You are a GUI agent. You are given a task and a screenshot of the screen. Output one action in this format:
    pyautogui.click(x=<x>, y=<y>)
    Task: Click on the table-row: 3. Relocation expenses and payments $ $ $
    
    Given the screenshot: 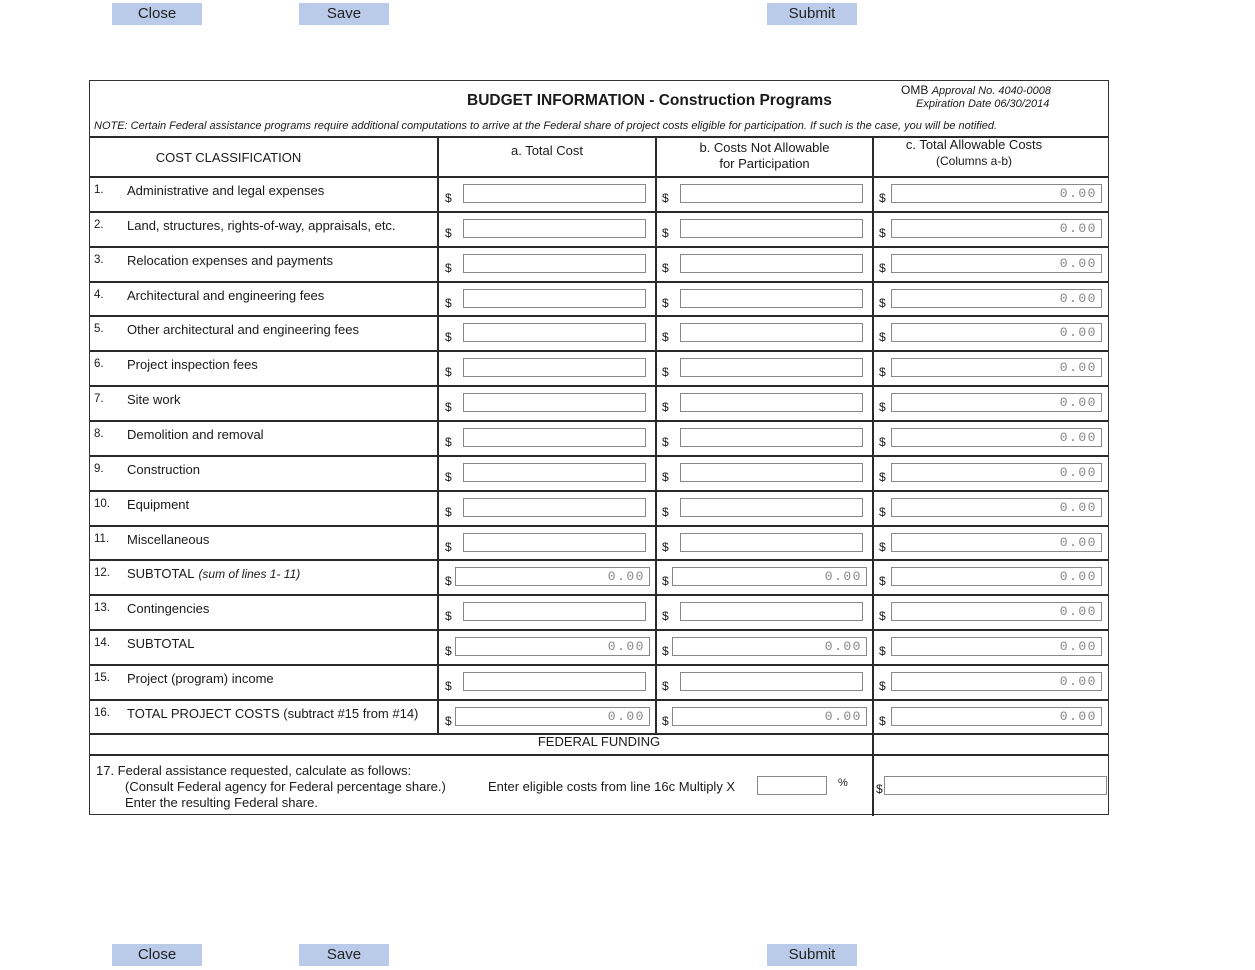 What is the action you would take?
    pyautogui.click(x=599, y=265)
    